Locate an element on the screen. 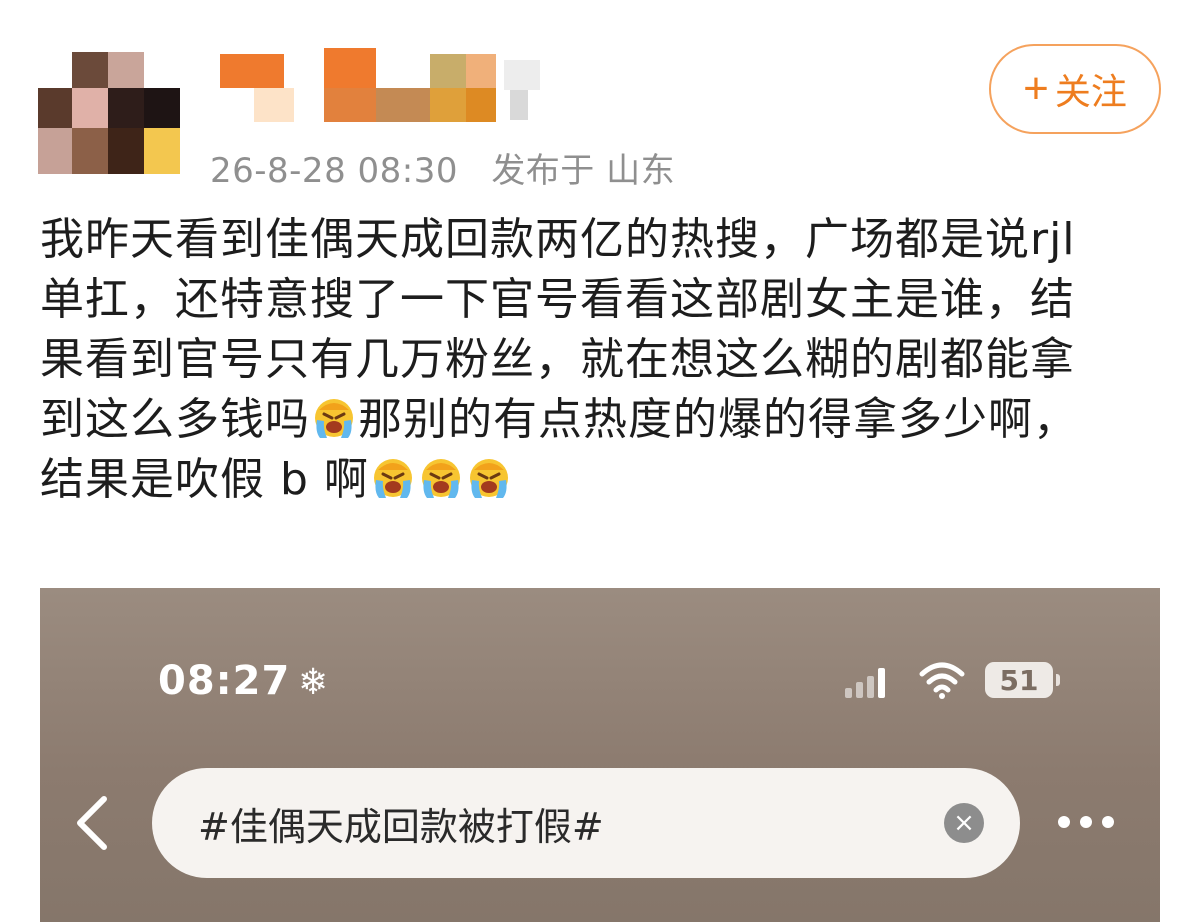 This screenshot has width=1200, height=922. search-input: #佳偶天成回款被打假# × is located at coordinates (586, 823).